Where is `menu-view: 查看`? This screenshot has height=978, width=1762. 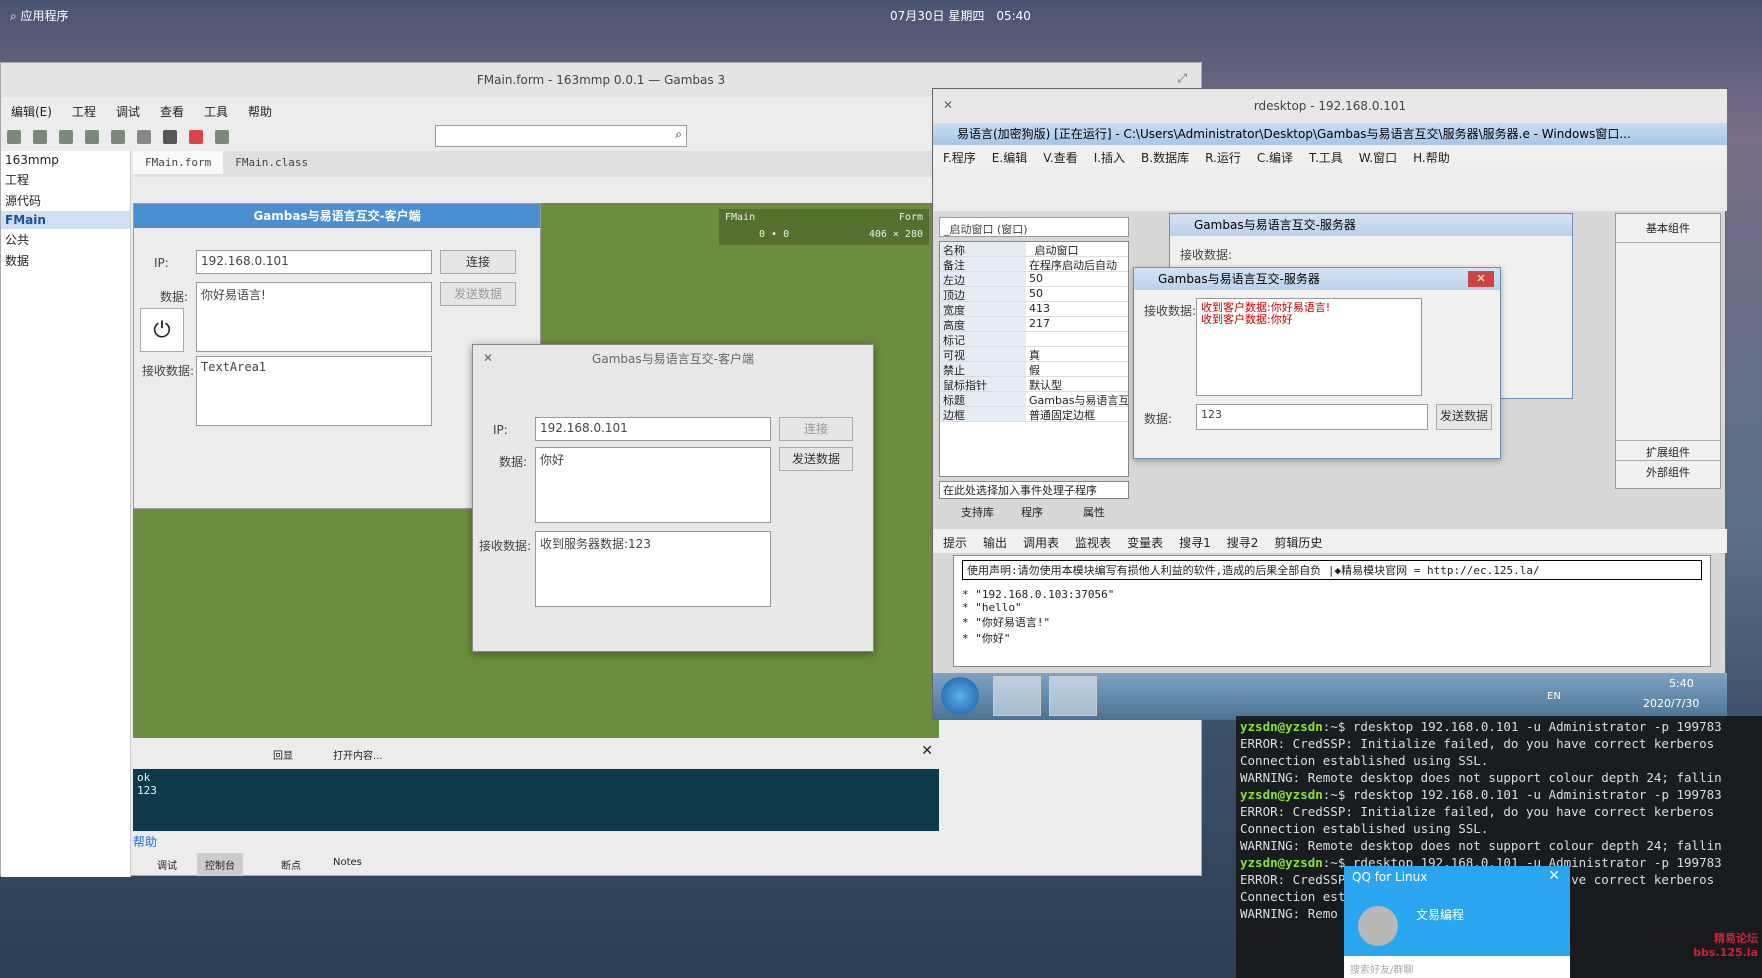
menu-view: 查看 is located at coordinates (172, 111).